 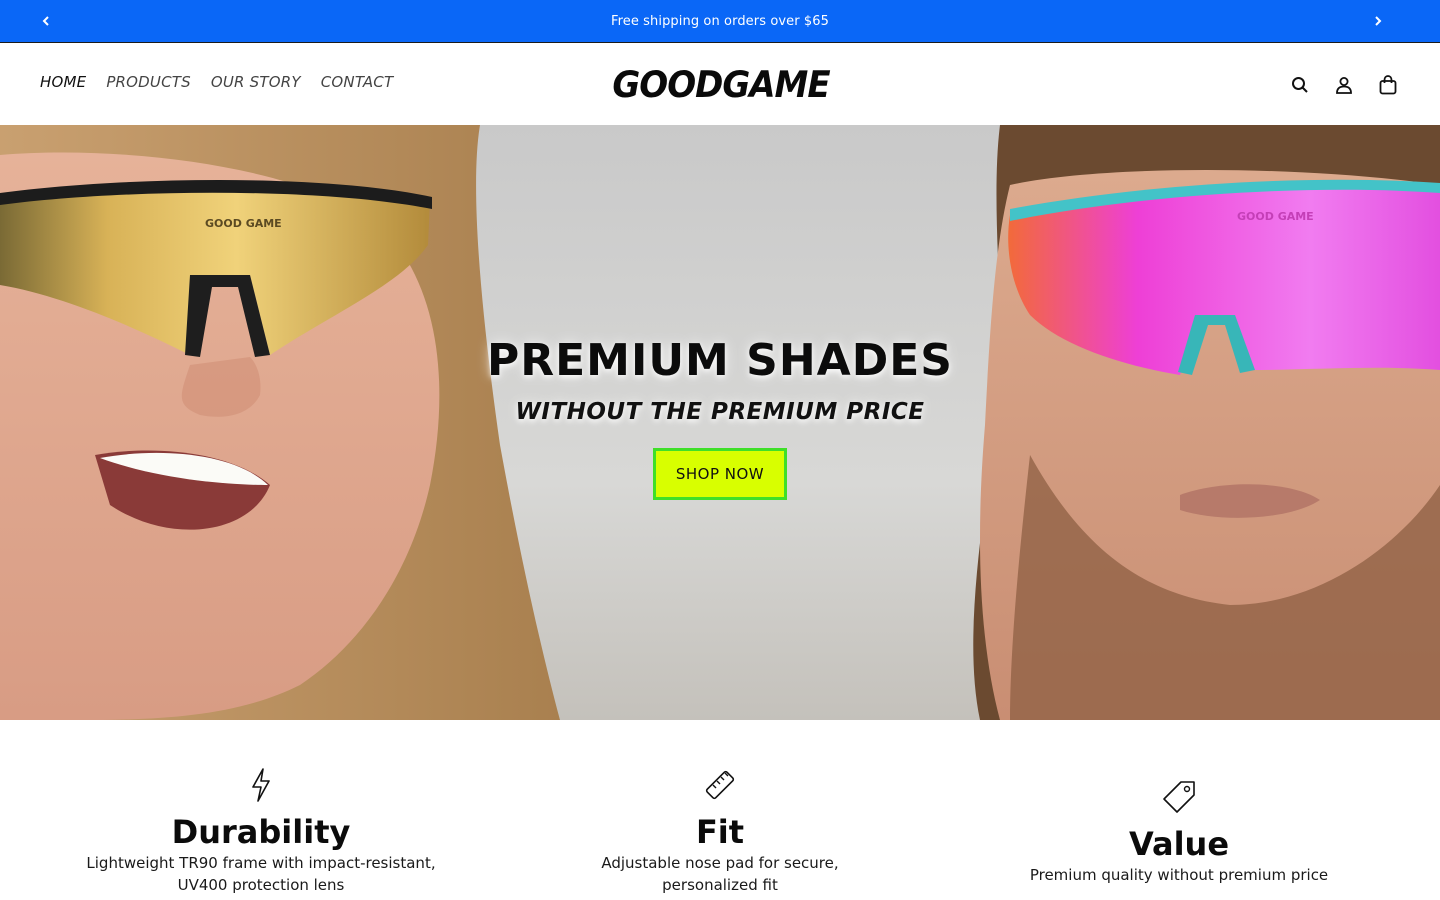 What do you see at coordinates (1179, 797) in the screenshot?
I see `price-tag-icon` at bounding box center [1179, 797].